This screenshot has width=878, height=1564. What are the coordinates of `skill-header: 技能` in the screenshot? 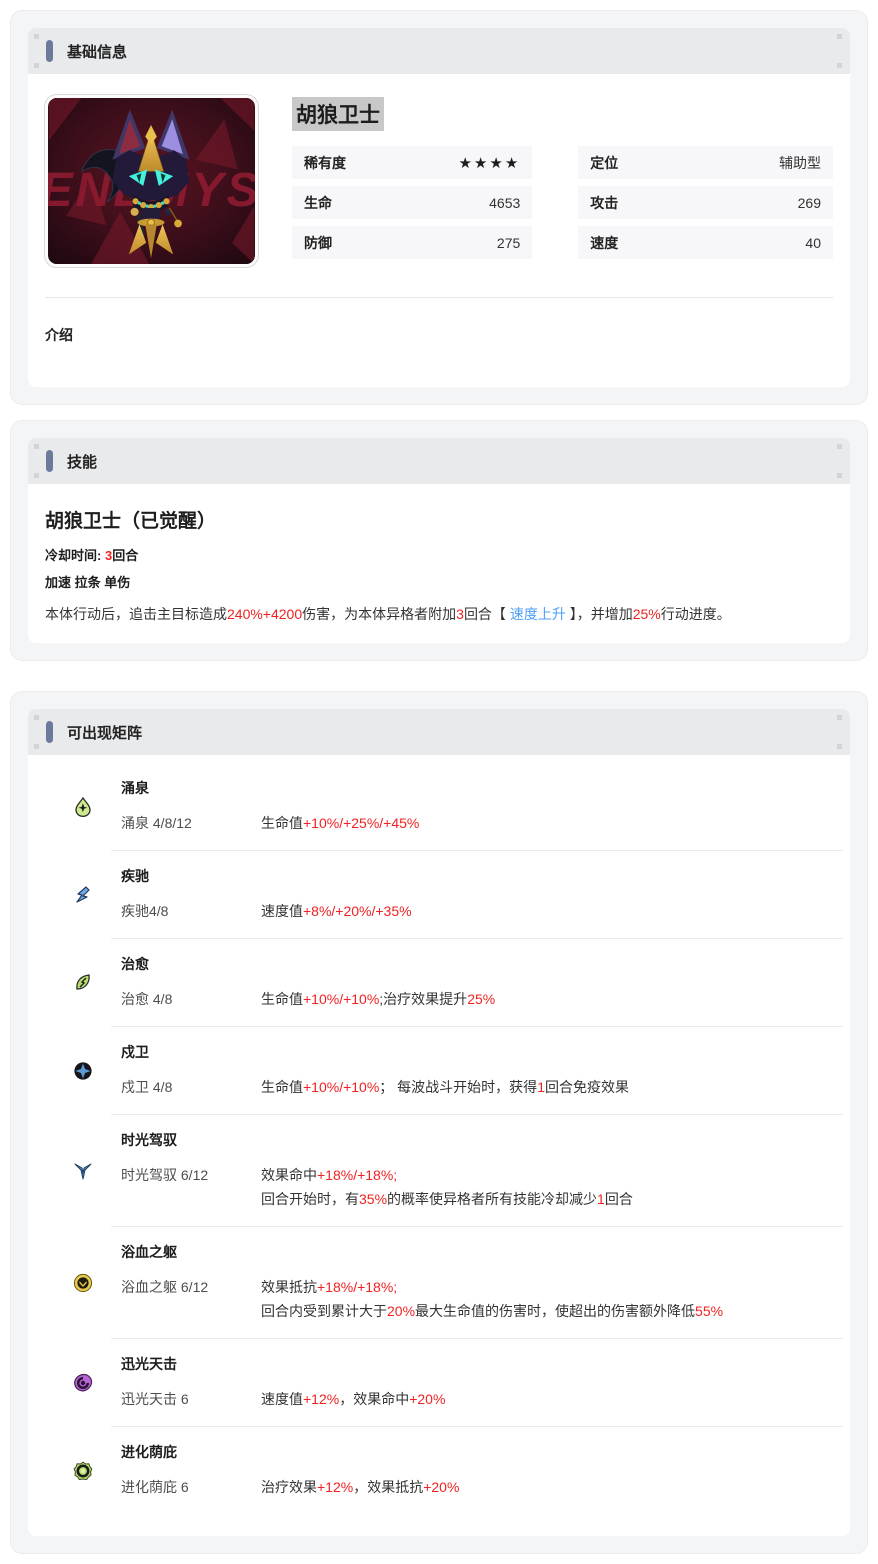 It's located at (439, 461).